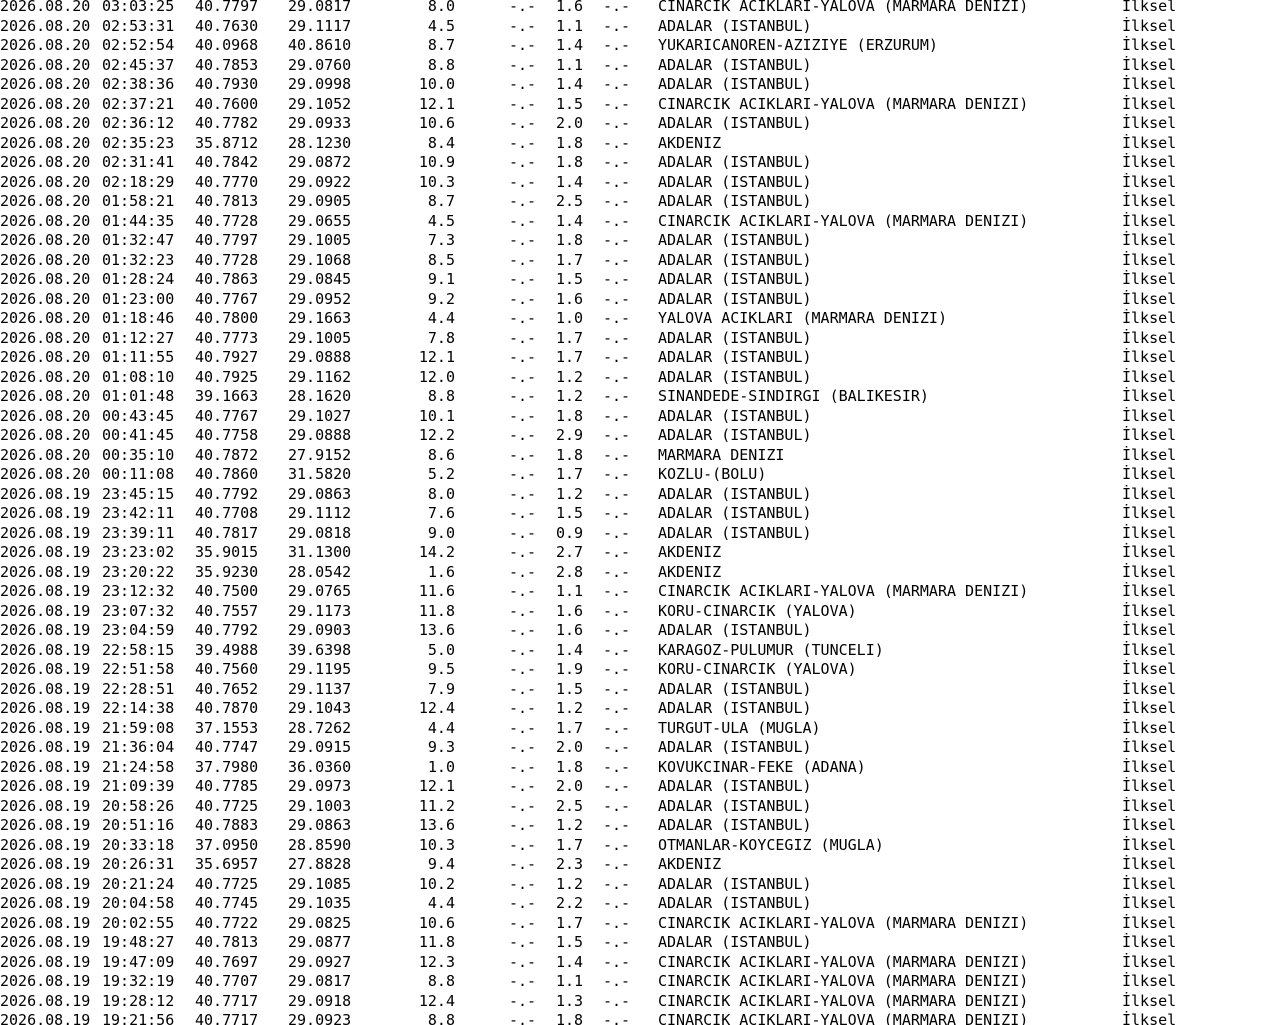  Describe the element at coordinates (570, 103) in the screenshot. I see `ml-magnitude-cell: 1.5` at that location.